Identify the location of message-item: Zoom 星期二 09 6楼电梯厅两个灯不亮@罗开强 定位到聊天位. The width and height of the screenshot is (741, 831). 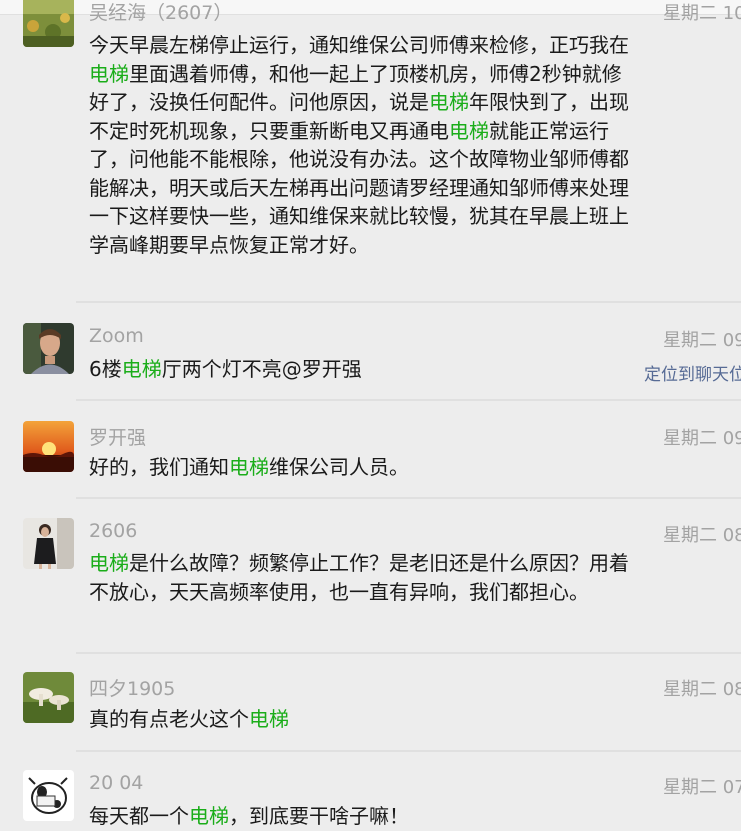
(370, 352).